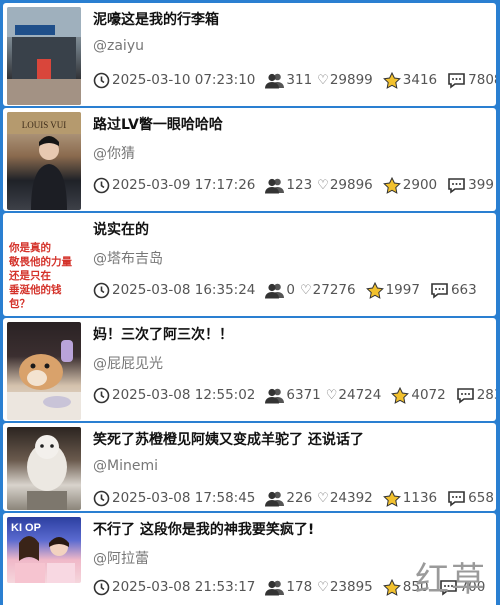  I want to click on show-sign: KI OP, so click(26, 528).